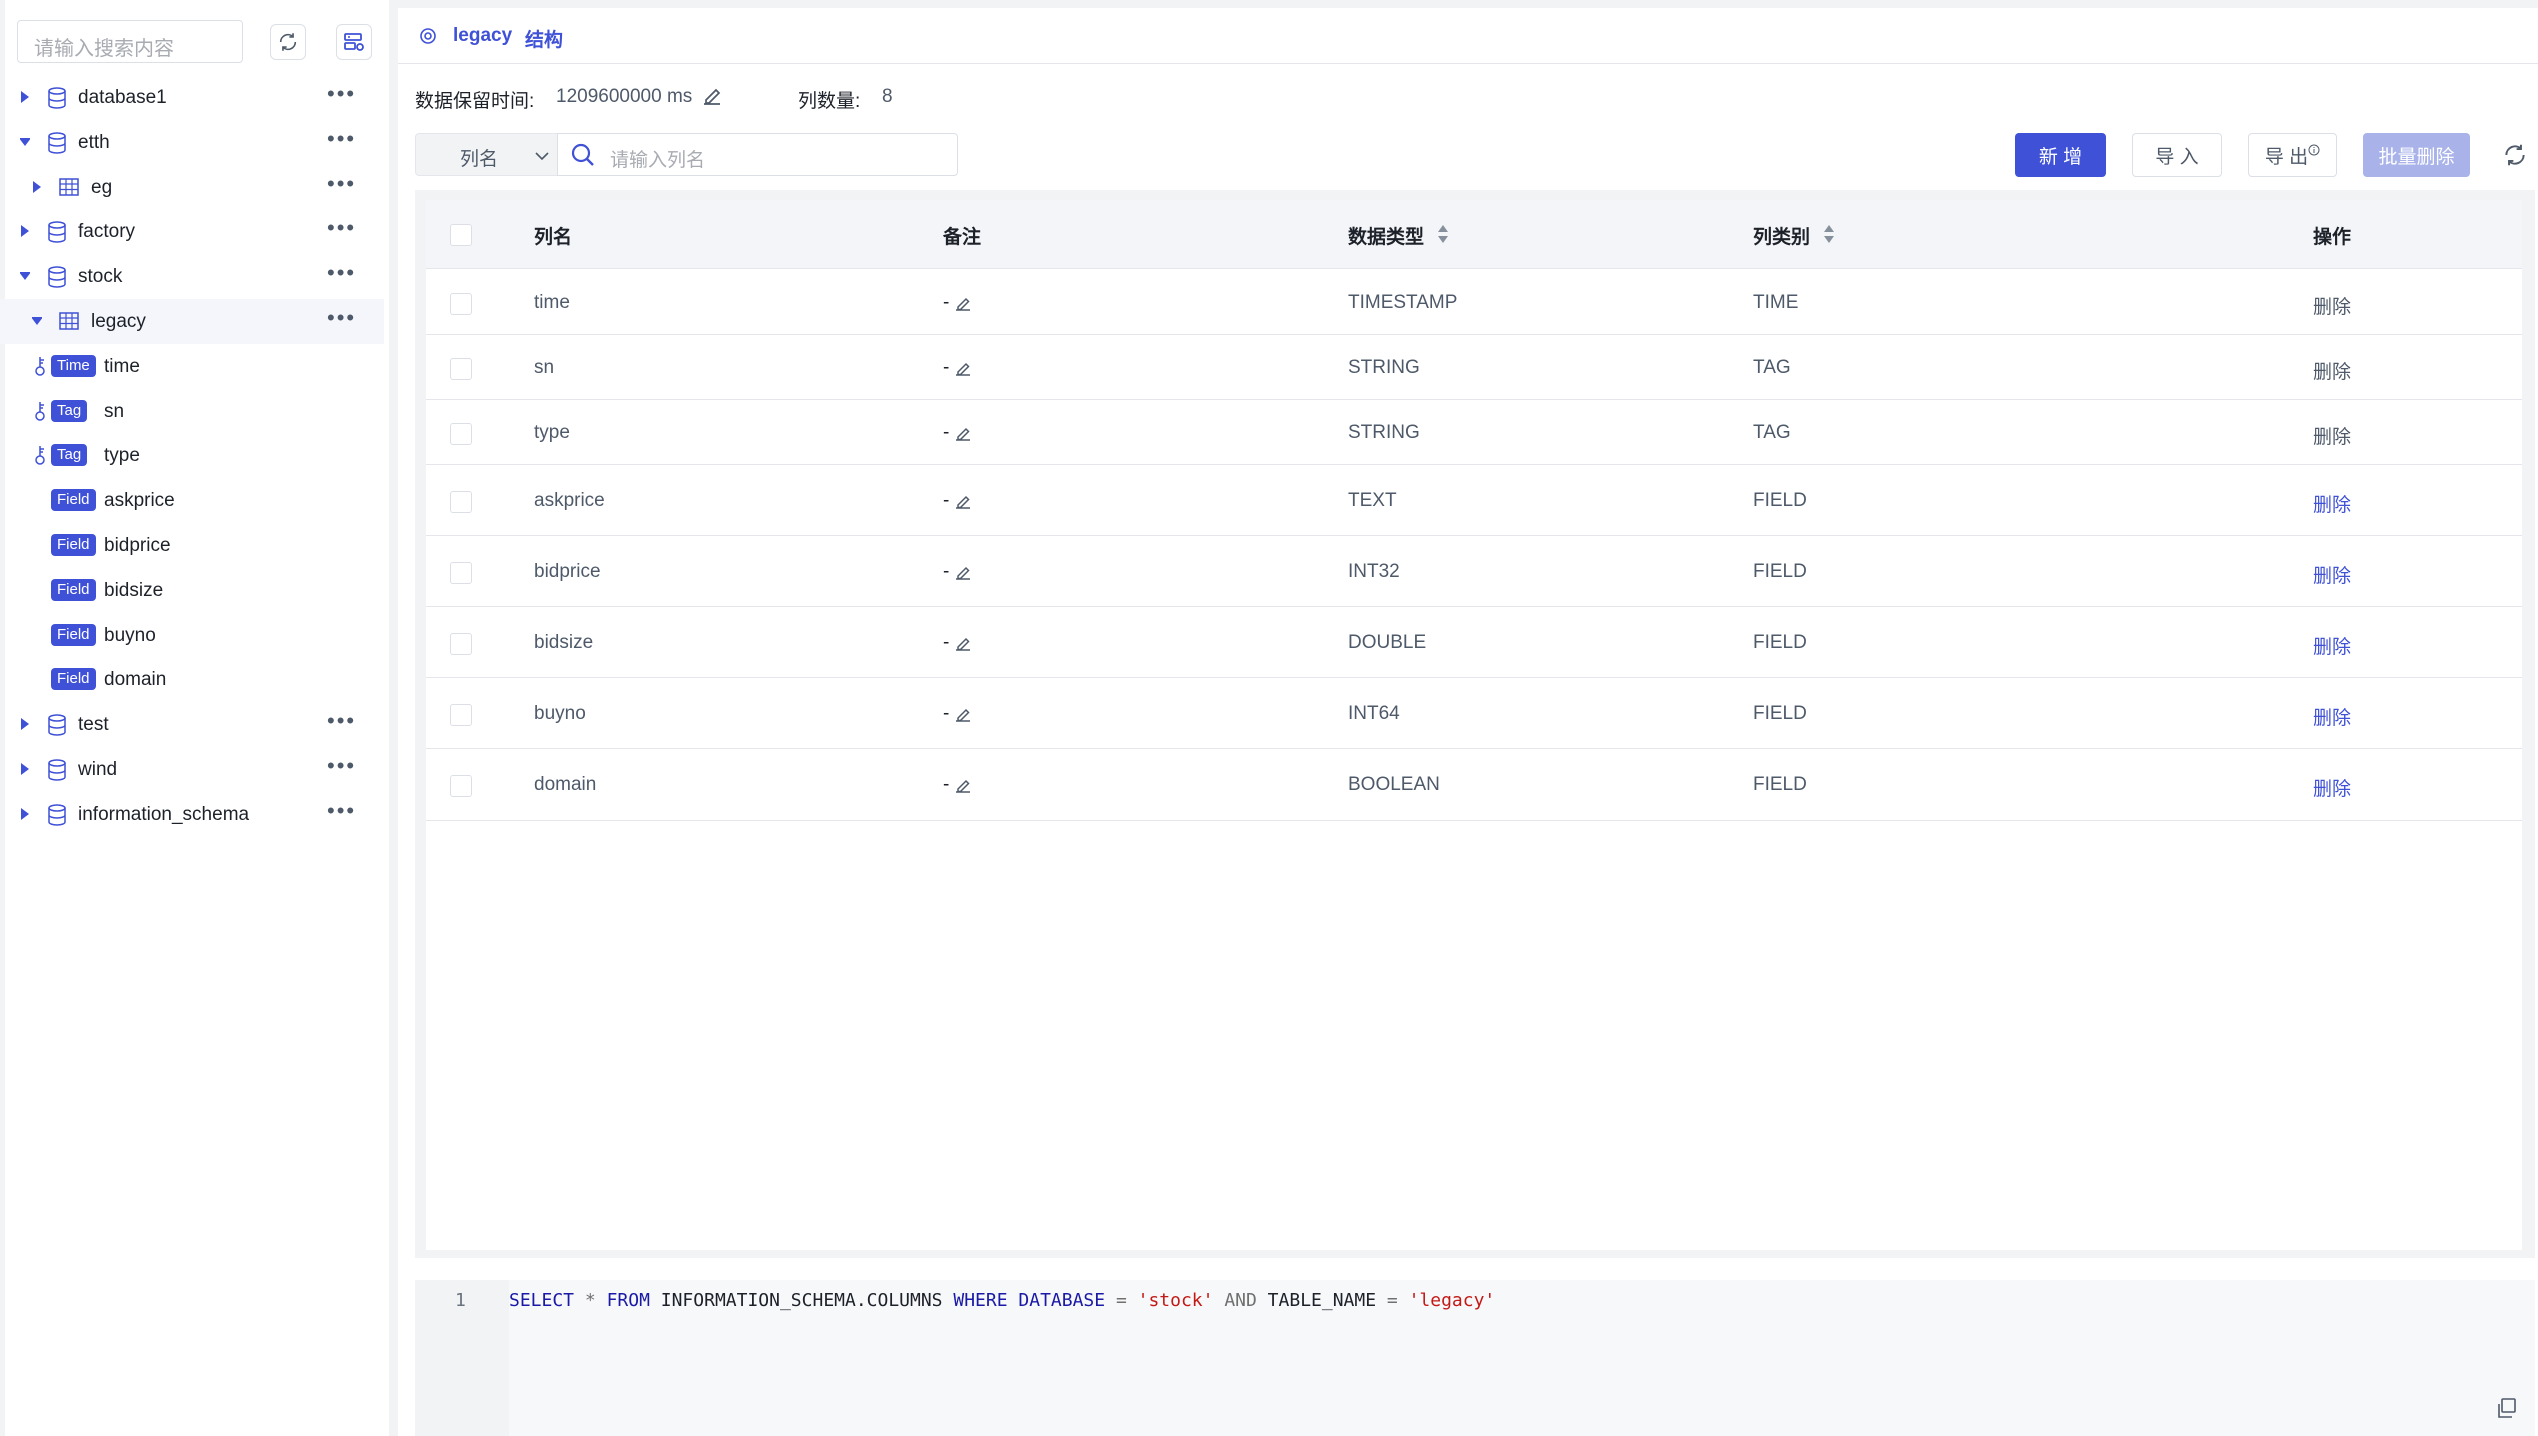 This screenshot has width=2538, height=1436. What do you see at coordinates (1443, 234) in the screenshot?
I see `sort-data-type-icon` at bounding box center [1443, 234].